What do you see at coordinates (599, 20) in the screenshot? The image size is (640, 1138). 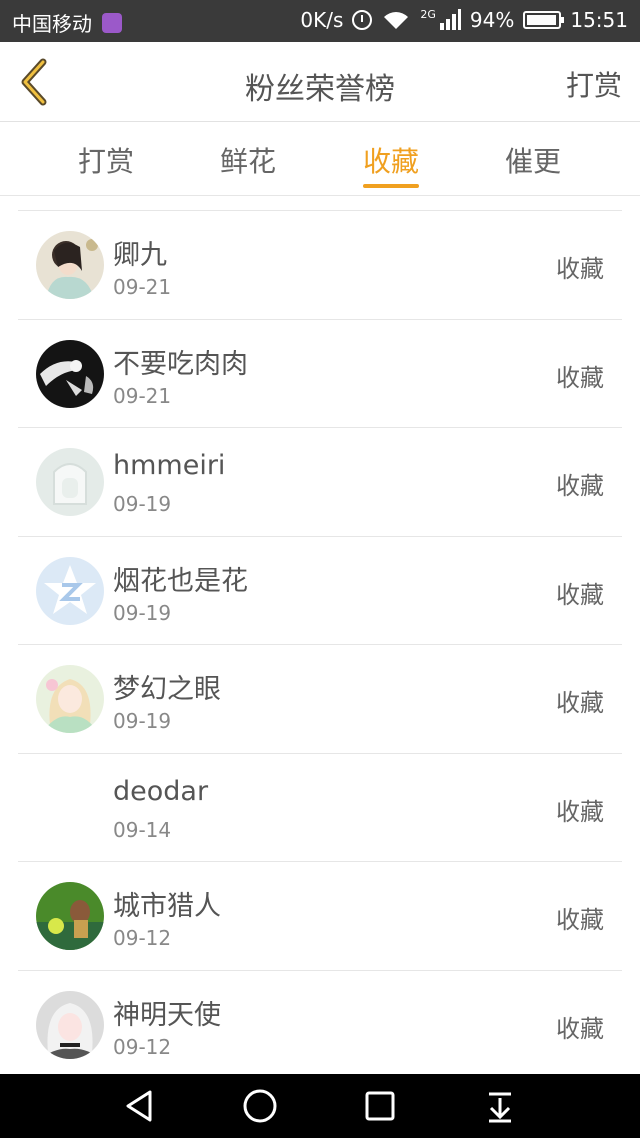 I see `clock: 15:51` at bounding box center [599, 20].